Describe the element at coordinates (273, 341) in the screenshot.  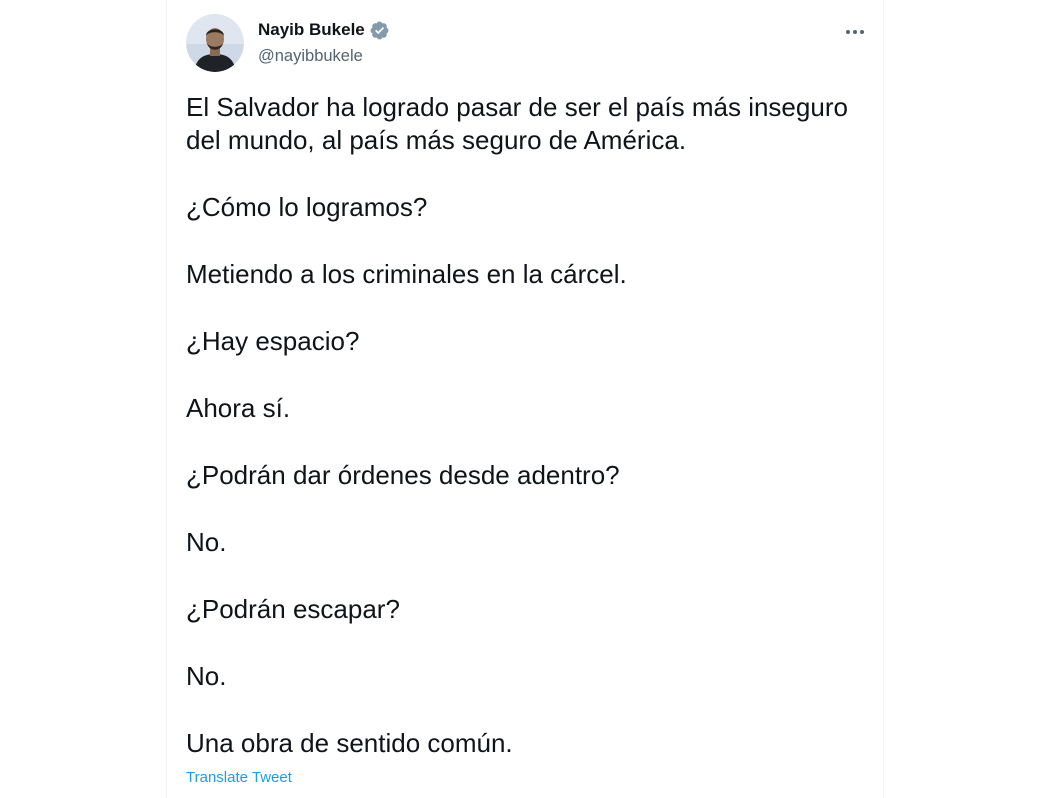
I see `tweet-line: ¿Hay espacio?` at that location.